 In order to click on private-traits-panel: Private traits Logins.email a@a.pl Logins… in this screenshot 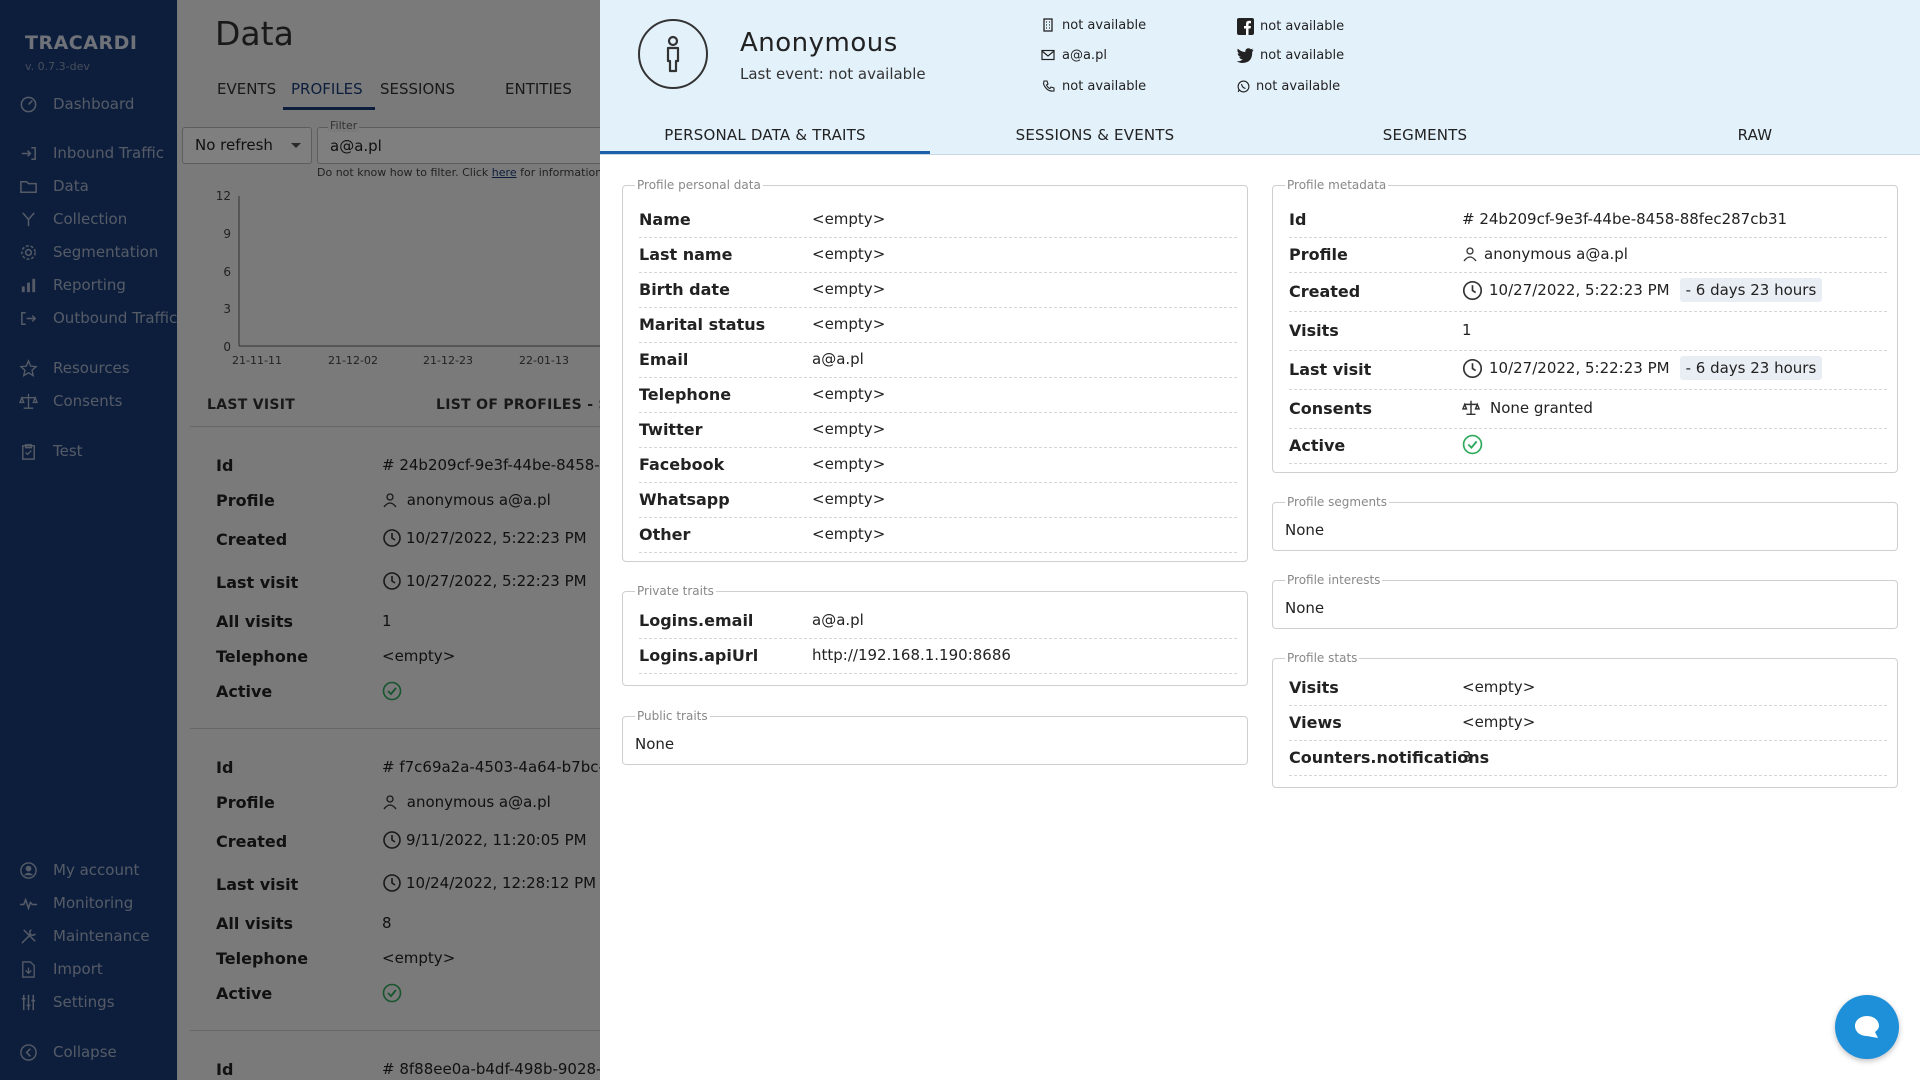, I will do `click(935, 635)`.